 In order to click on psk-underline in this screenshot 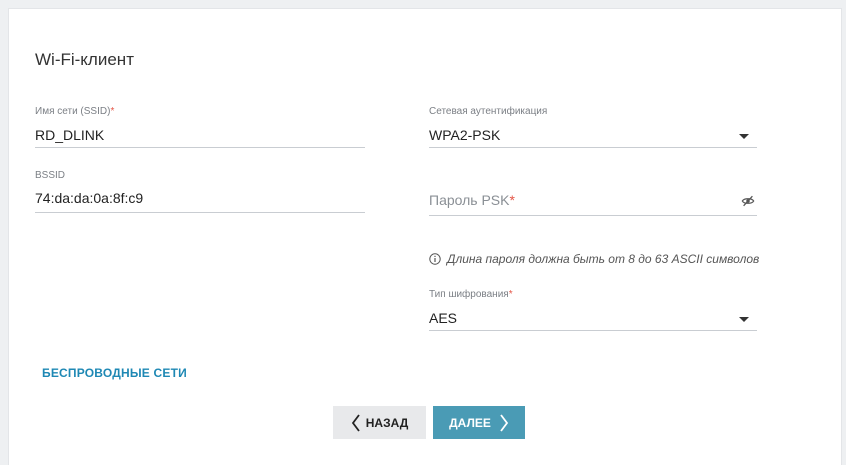, I will do `click(593, 215)`.